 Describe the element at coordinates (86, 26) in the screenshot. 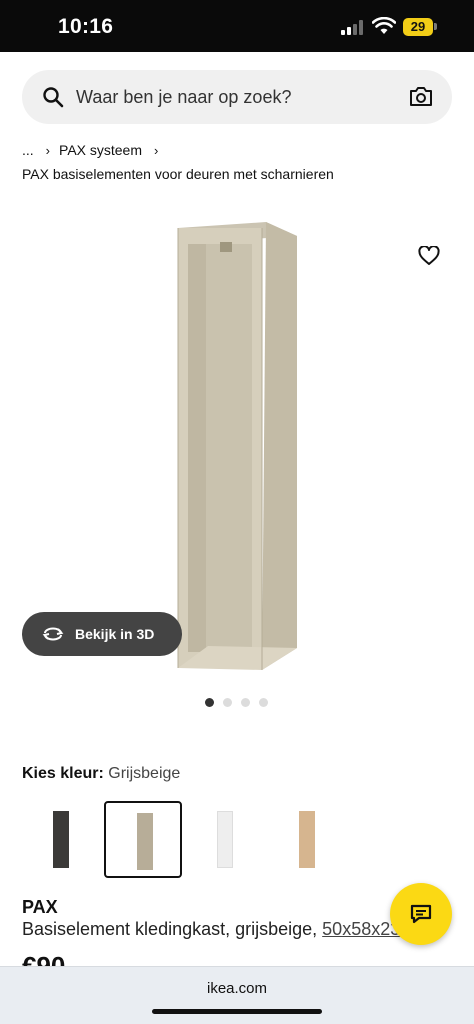

I see `status-time: 10:16` at that location.